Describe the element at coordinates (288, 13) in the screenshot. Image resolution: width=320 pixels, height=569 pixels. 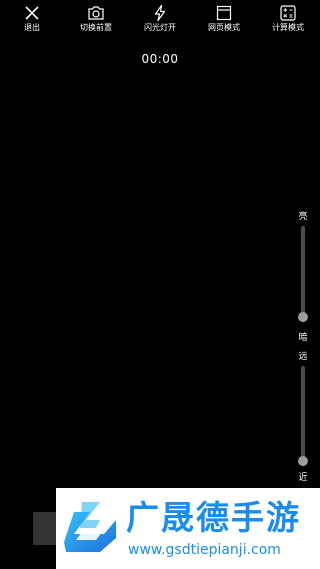
I see `calculator-icon` at that location.